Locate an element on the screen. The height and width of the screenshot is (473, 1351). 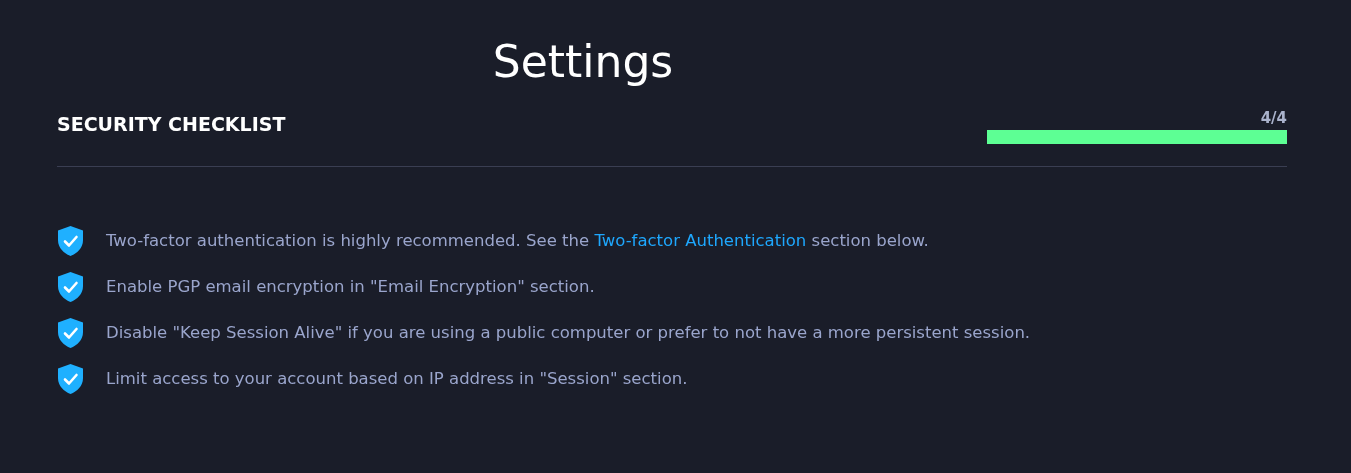
section-heading: SECURITY CHECKLIST is located at coordinates (171, 124).